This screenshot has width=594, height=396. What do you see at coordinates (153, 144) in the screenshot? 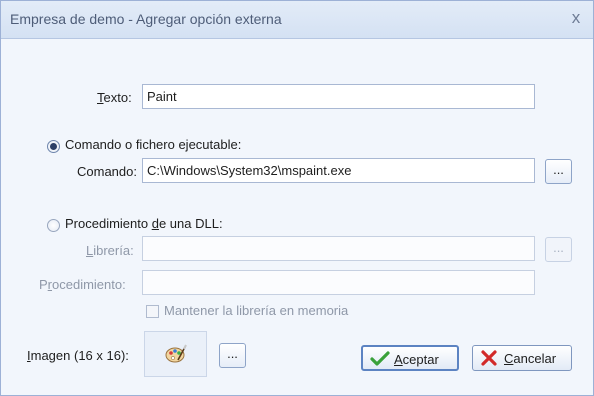
I see `comando-option-label: Comando o fichero ejecutable:` at bounding box center [153, 144].